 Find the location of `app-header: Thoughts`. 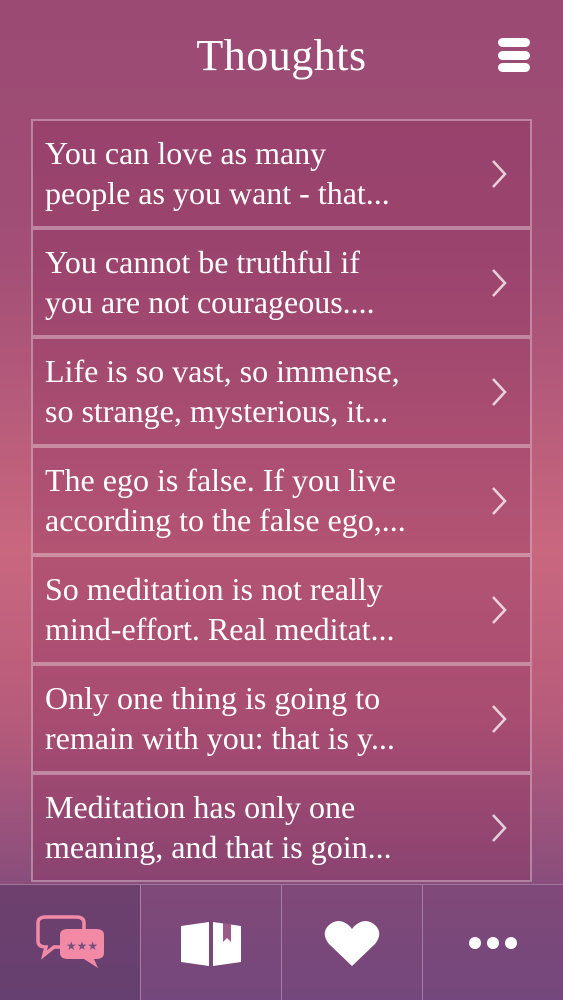

app-header: Thoughts is located at coordinates (281, 57).